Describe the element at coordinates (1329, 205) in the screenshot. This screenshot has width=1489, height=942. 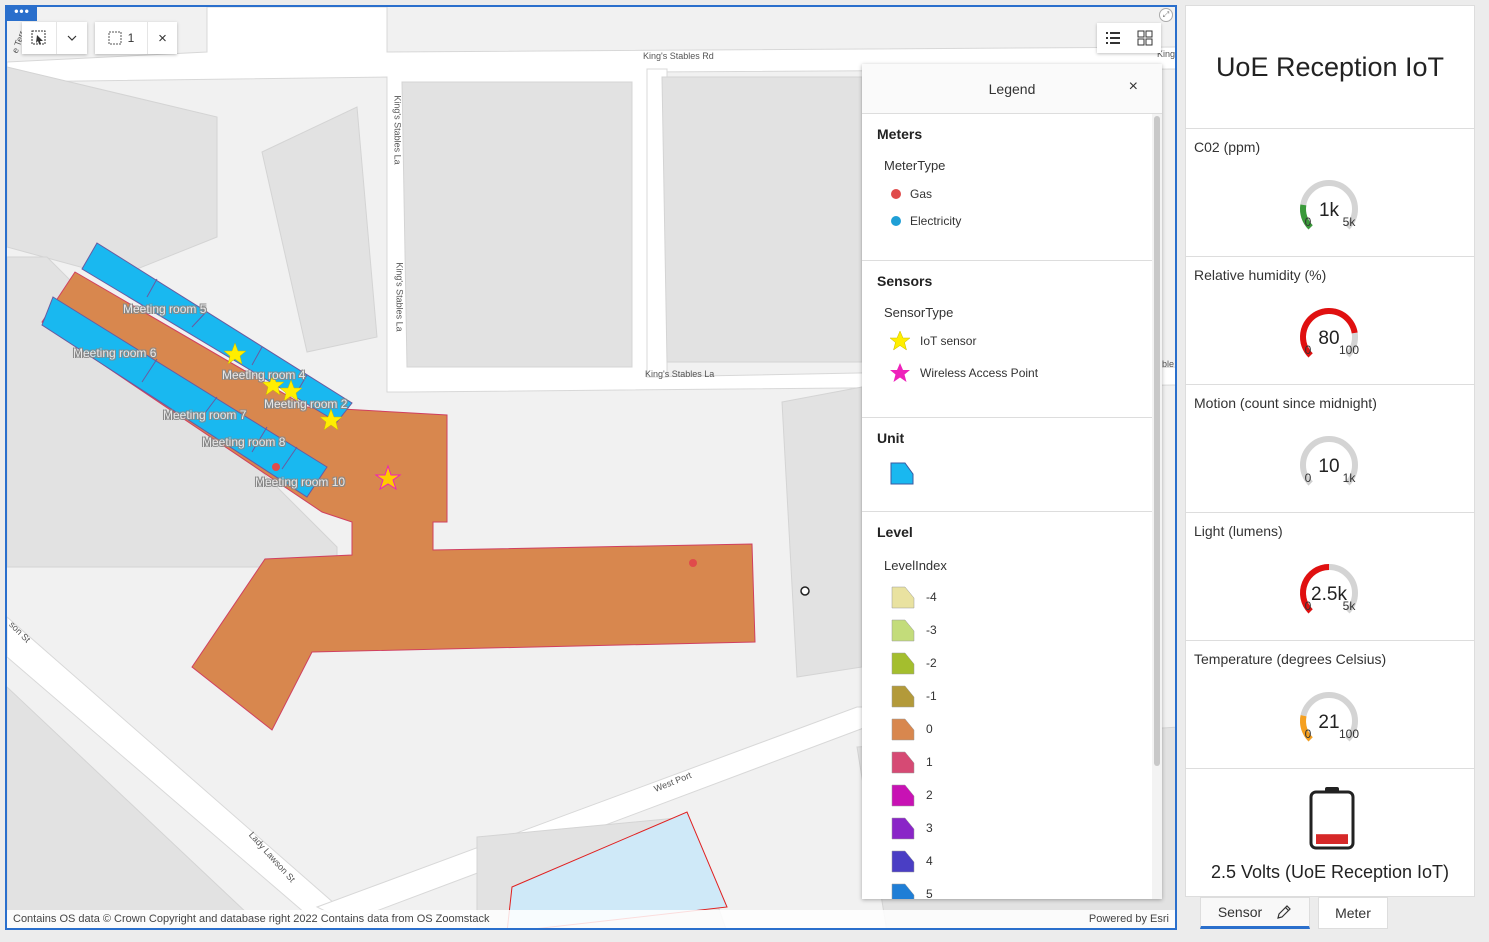
I see `gauge-dial: 1k 0 5k` at that location.